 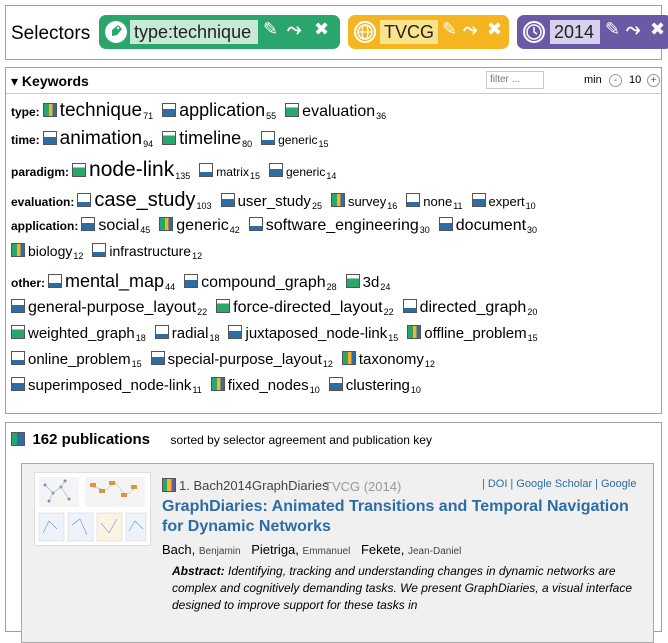 I want to click on keyword-item: biology12, so click(x=47, y=252).